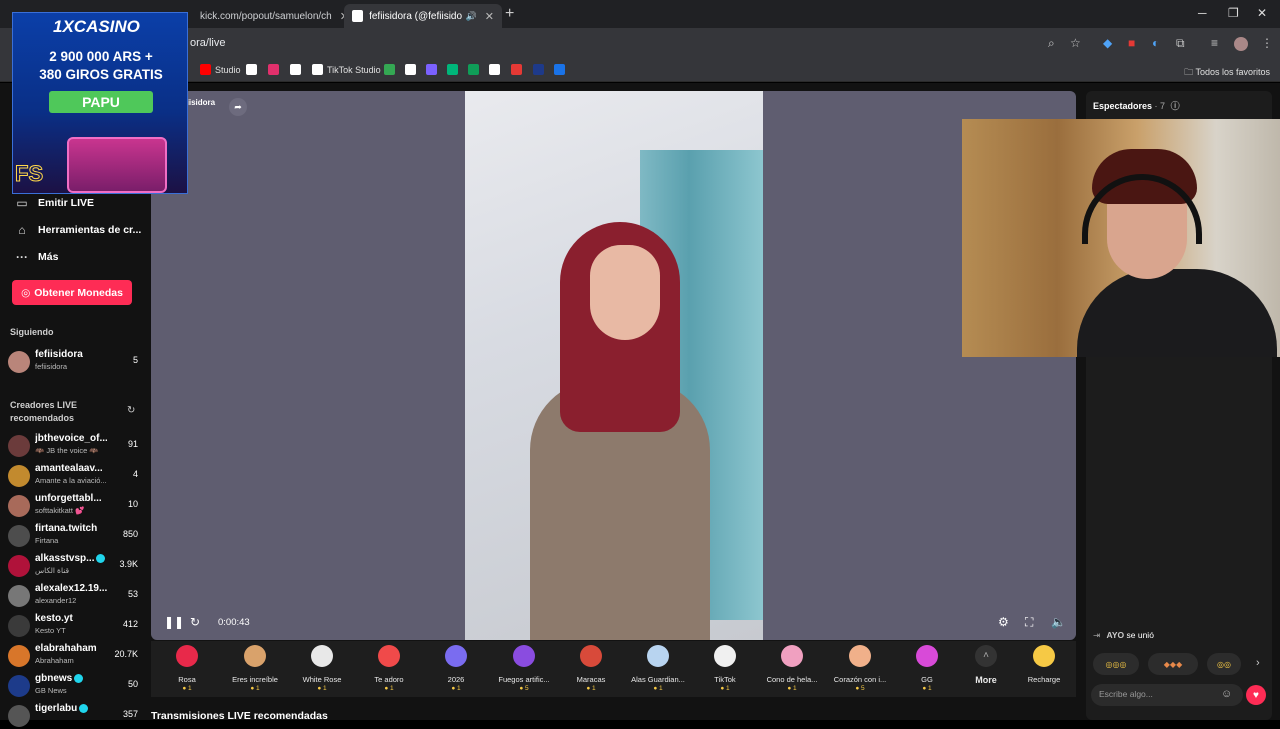  Describe the element at coordinates (489, 16) in the screenshot. I see `close-icon: ✕` at that location.